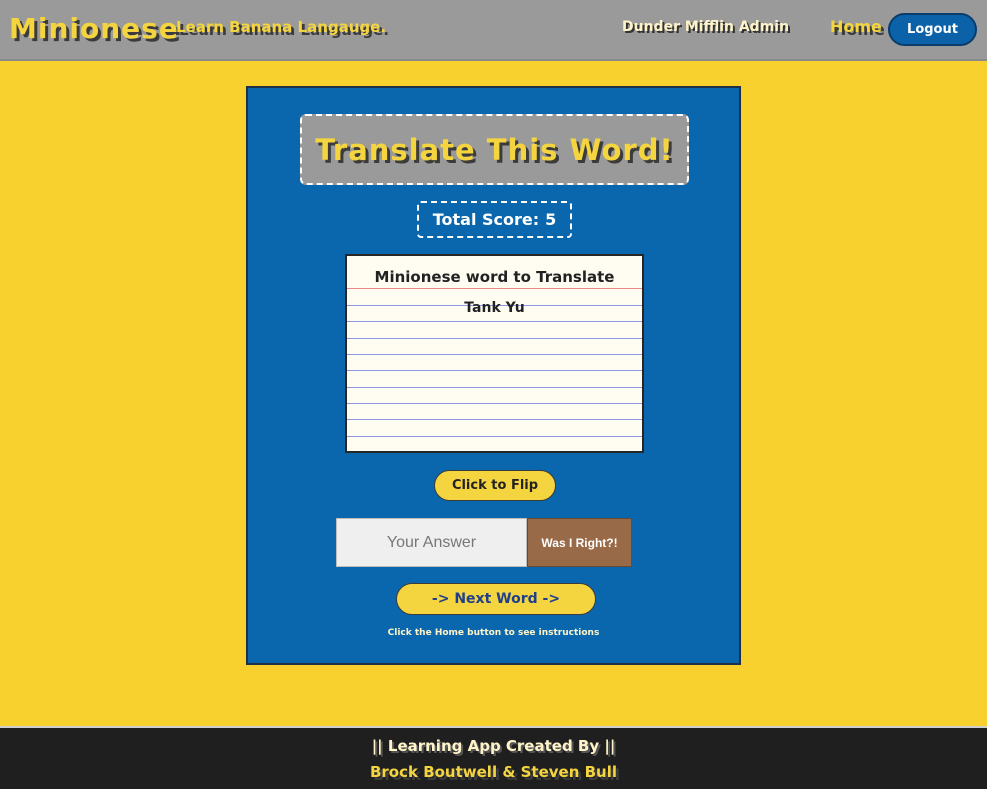 The width and height of the screenshot is (987, 789). What do you see at coordinates (706, 27) in the screenshot?
I see `user-name: Dunder Mifflin Admin` at bounding box center [706, 27].